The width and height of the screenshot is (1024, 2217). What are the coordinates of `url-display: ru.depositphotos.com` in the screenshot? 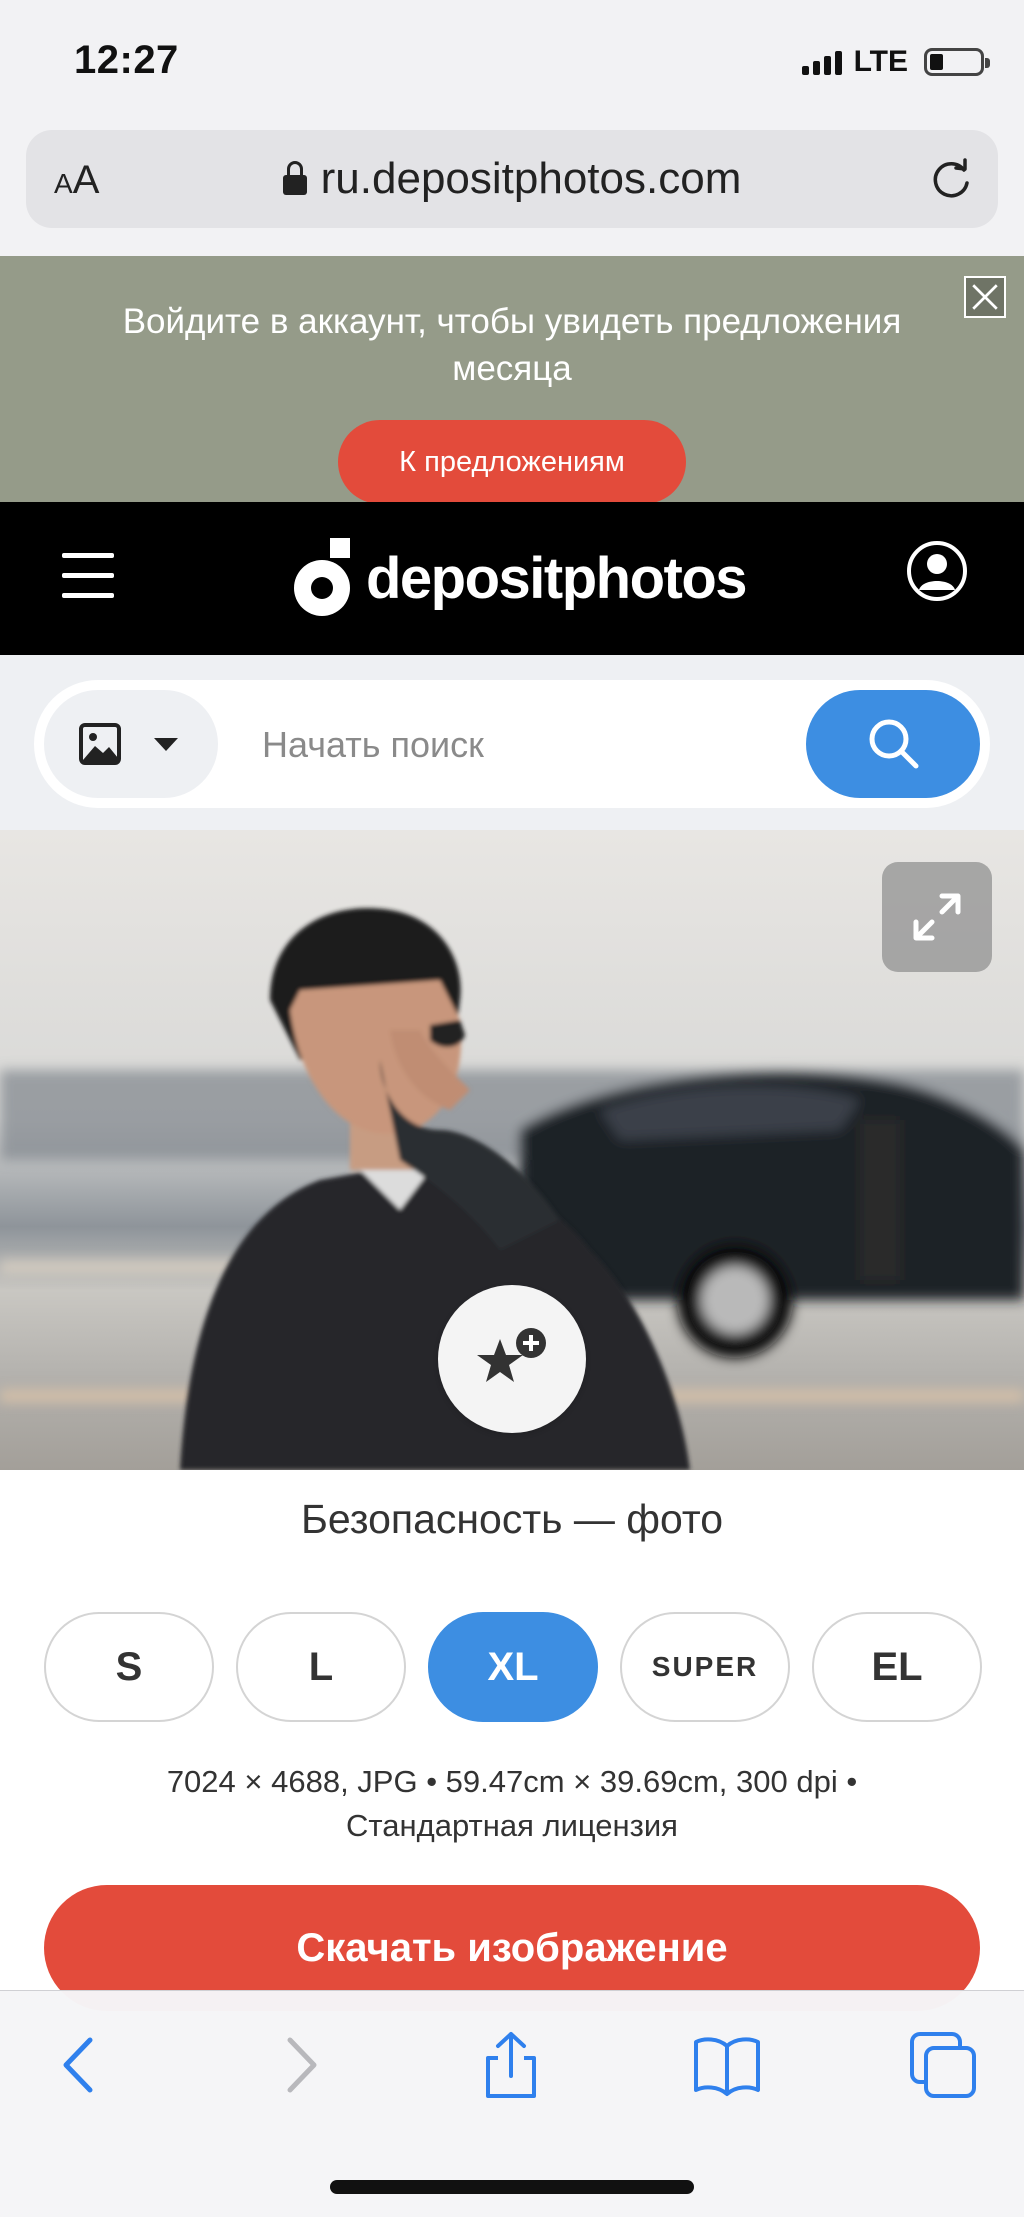 It's located at (512, 179).